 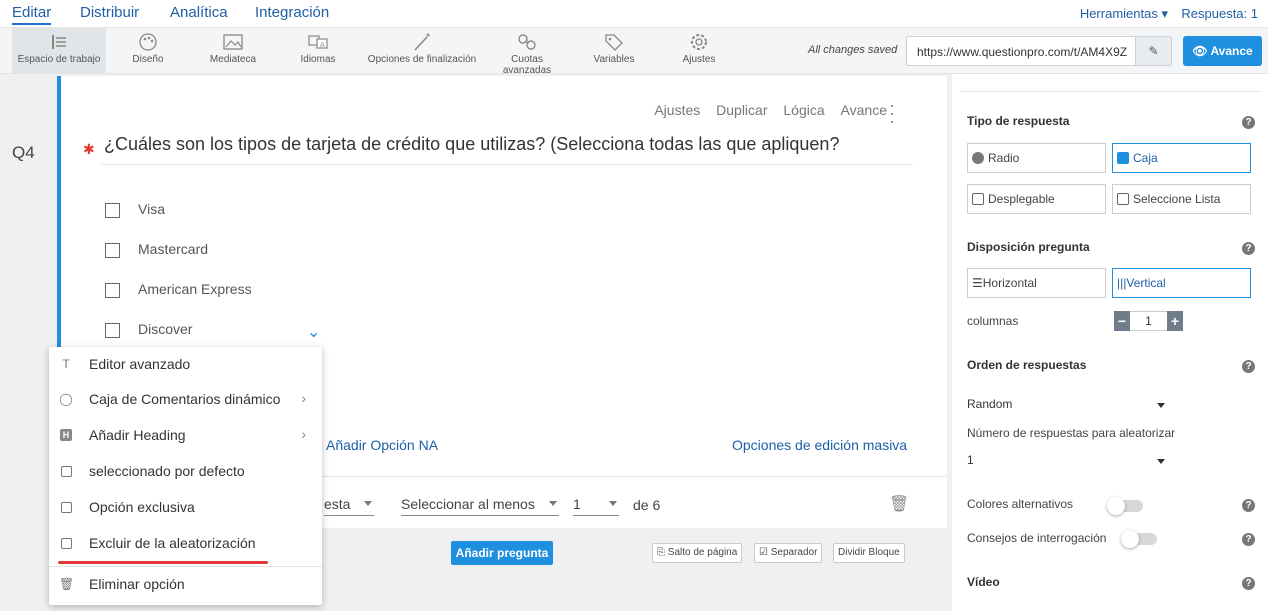 What do you see at coordinates (502, 553) in the screenshot?
I see `add-question-button: Añadir pregunta` at bounding box center [502, 553].